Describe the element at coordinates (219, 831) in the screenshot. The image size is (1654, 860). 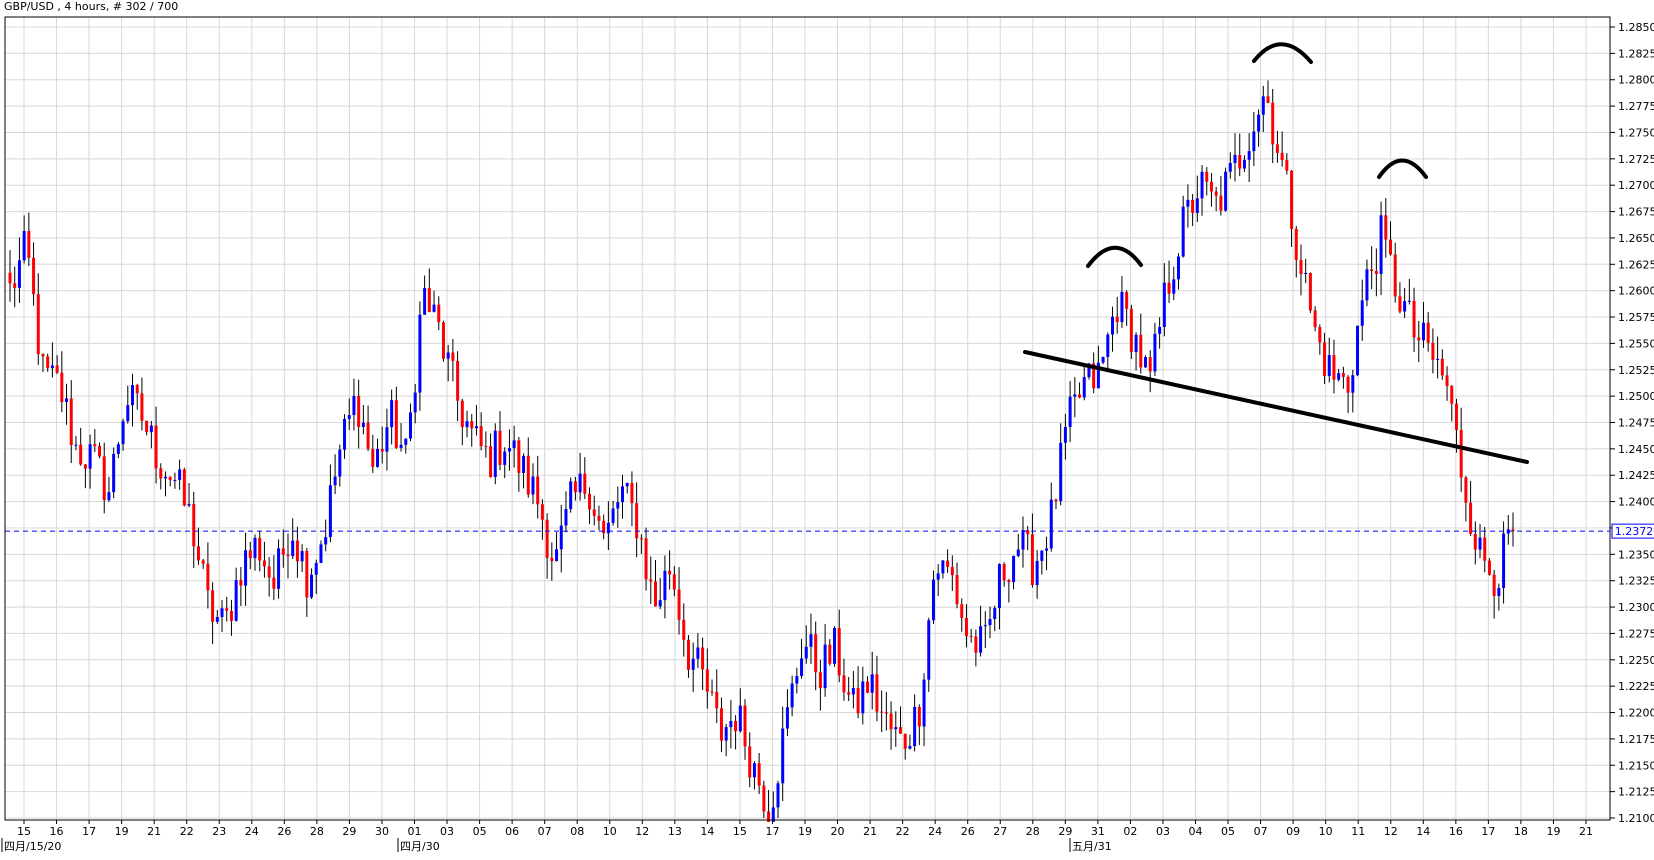
I see `x-tick-label: 23` at that location.